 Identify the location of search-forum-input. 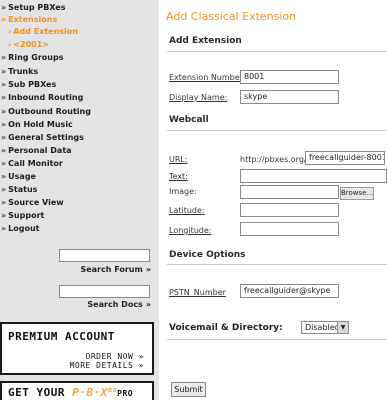
(104, 255).